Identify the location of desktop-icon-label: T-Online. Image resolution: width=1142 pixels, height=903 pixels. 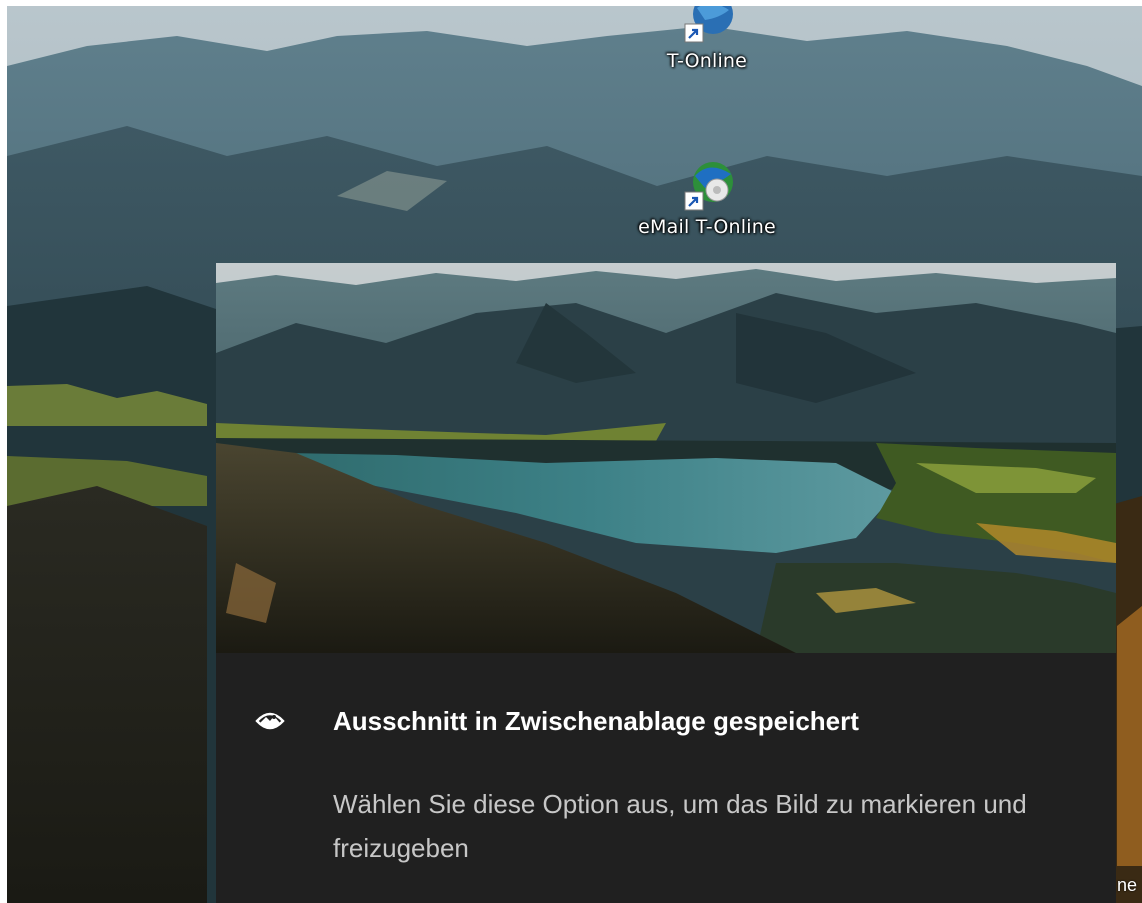
(707, 61).